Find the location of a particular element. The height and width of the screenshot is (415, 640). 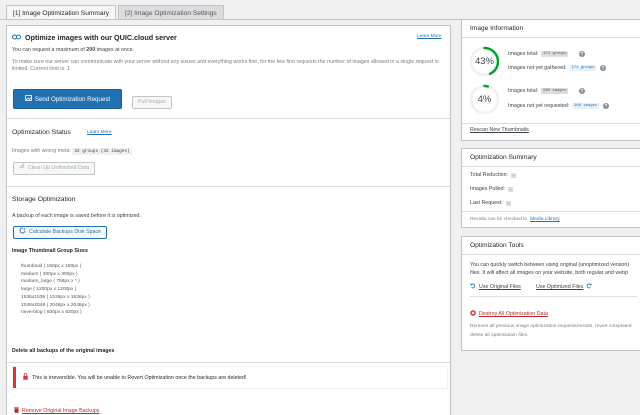

images-pulled-value: - is located at coordinates (511, 189).